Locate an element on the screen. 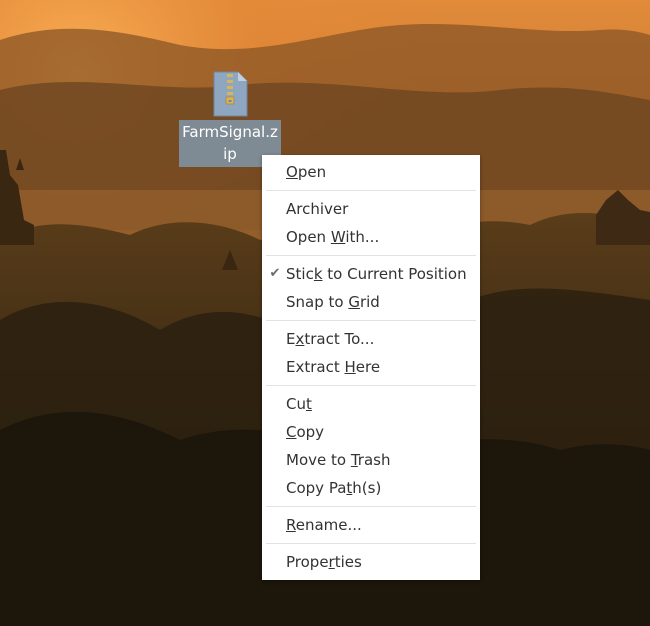 The image size is (650, 626). menu-item-label: Cut is located at coordinates (299, 404).